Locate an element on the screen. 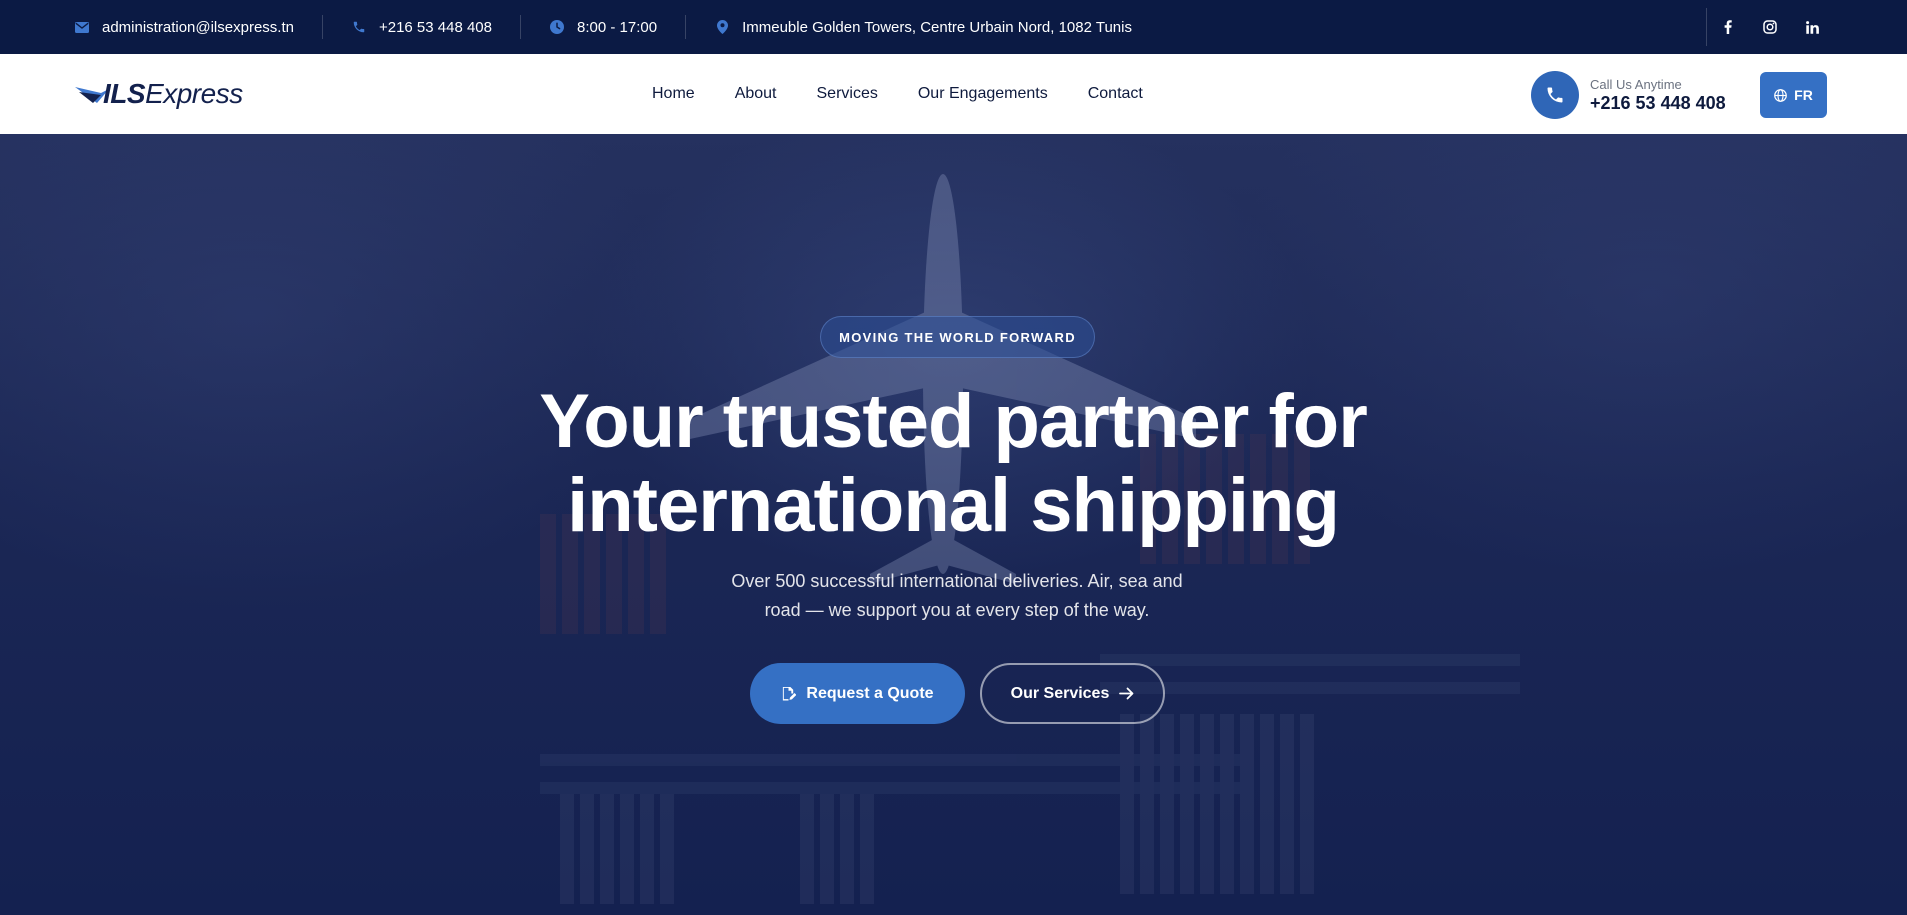  topbar-email: administration@ilsexpress.tn is located at coordinates (184, 27).